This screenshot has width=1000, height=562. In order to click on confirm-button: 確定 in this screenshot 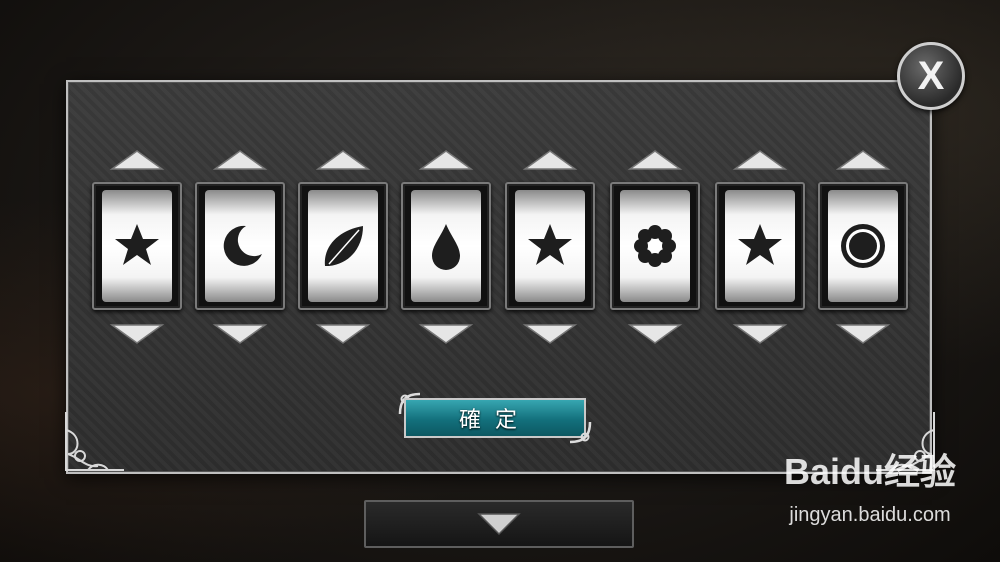, I will do `click(495, 418)`.